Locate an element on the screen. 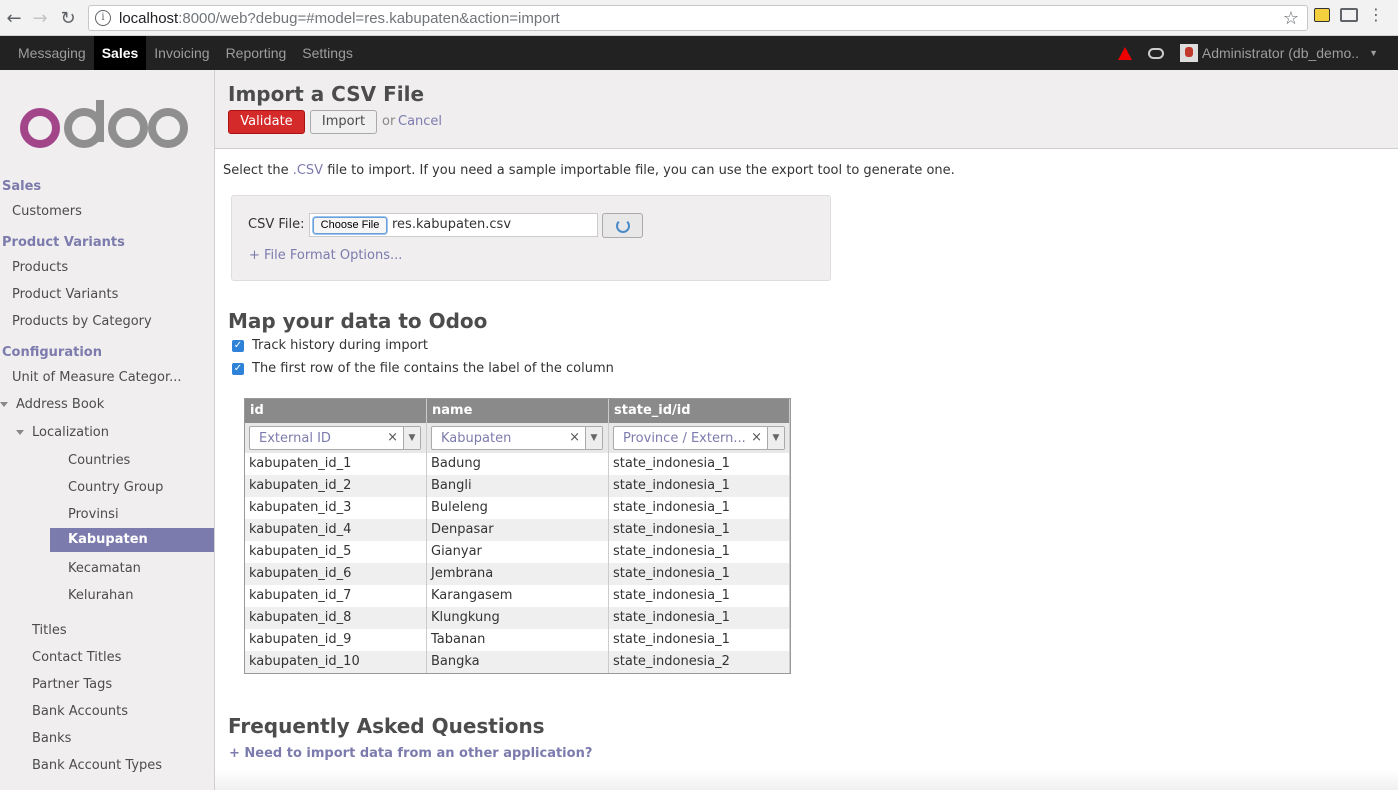 This screenshot has height=790, width=1398. sidebar-item-countries: Countries is located at coordinates (99, 461).